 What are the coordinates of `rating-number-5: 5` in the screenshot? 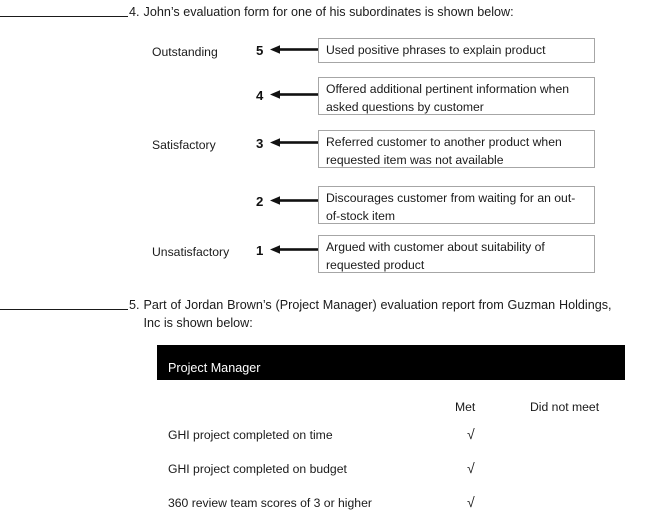 It's located at (260, 50).